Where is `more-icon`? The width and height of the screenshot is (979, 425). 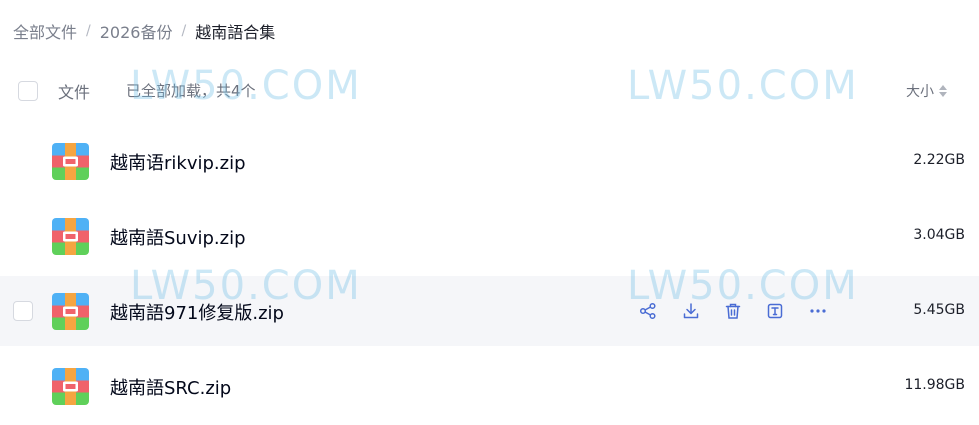
more-icon is located at coordinates (818, 311).